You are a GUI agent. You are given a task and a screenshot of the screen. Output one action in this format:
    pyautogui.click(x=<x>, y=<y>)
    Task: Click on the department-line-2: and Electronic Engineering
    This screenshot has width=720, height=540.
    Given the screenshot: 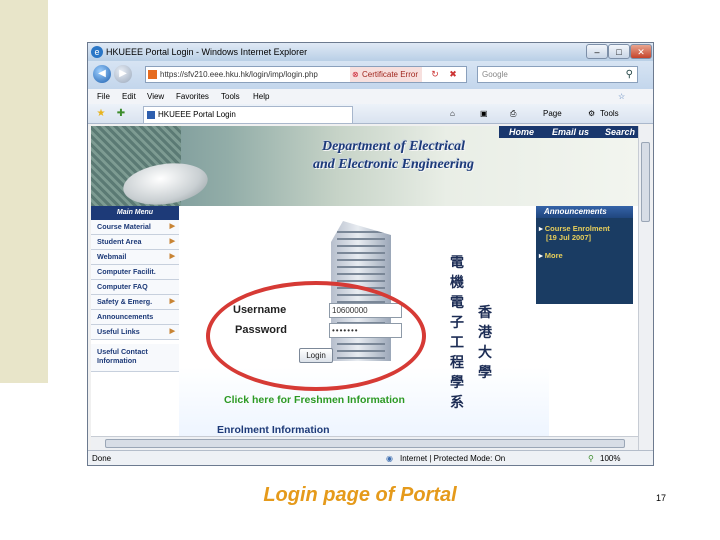 What is the action you would take?
    pyautogui.click(x=394, y=164)
    